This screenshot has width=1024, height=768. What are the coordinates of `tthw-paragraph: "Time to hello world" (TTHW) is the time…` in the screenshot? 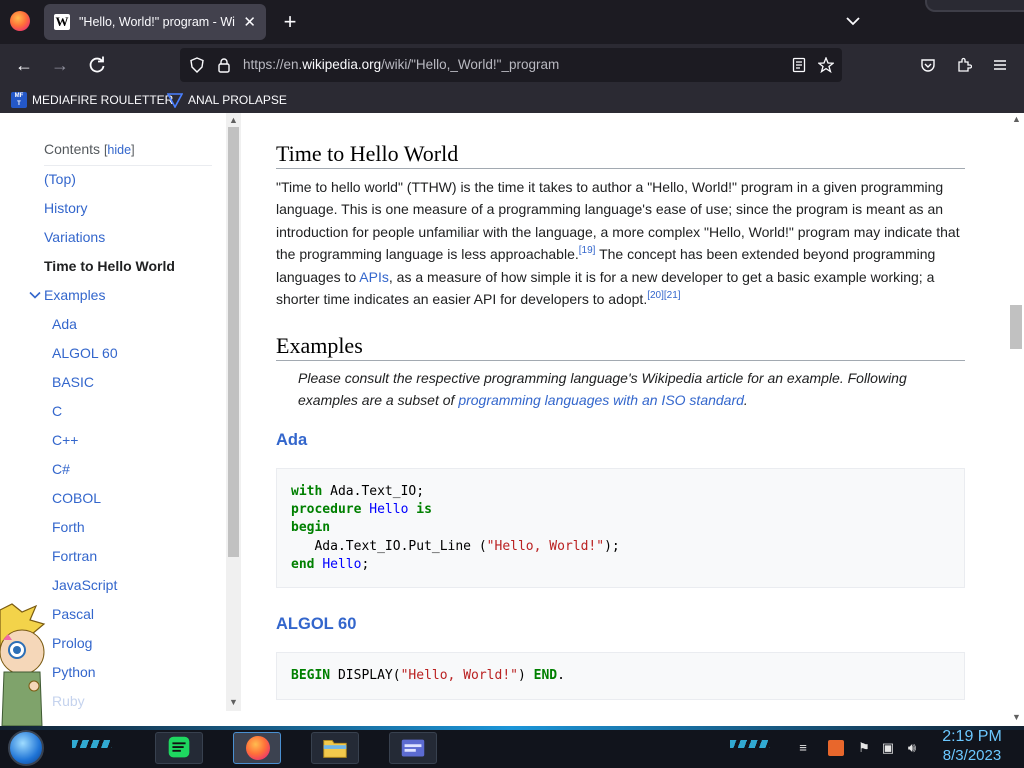 It's located at (620, 243).